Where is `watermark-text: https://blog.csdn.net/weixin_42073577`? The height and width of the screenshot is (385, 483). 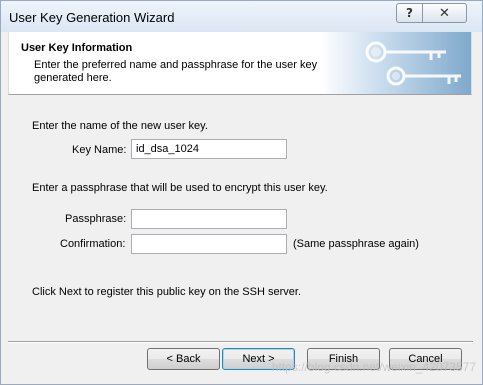 watermark-text: https://blog.csdn.net/weixin_42073577 is located at coordinates (373, 367).